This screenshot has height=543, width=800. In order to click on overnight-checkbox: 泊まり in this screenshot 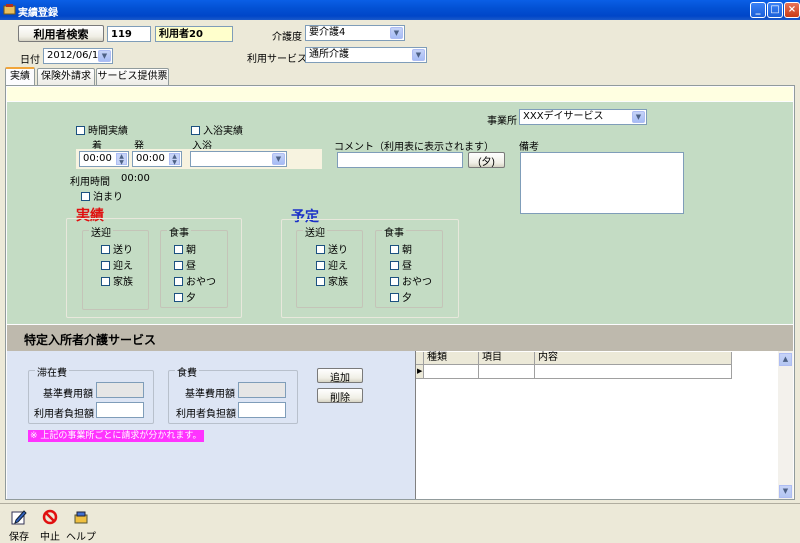, I will do `click(102, 195)`.